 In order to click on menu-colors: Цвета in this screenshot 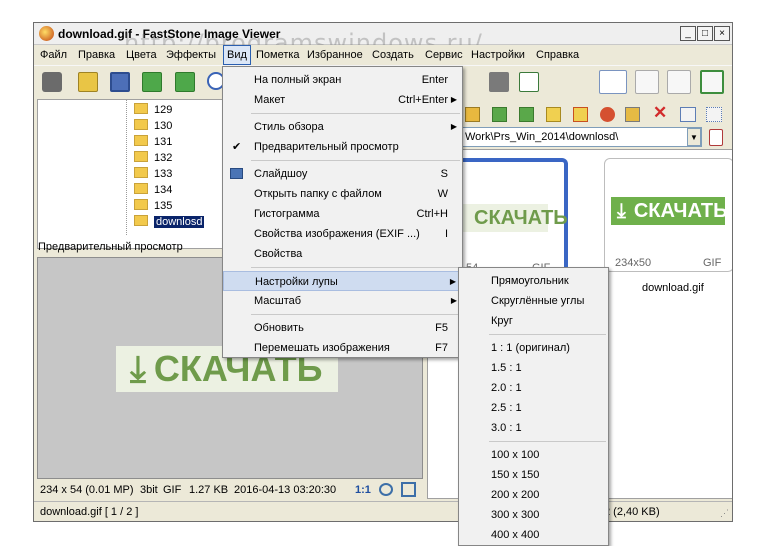, I will do `click(141, 55)`.